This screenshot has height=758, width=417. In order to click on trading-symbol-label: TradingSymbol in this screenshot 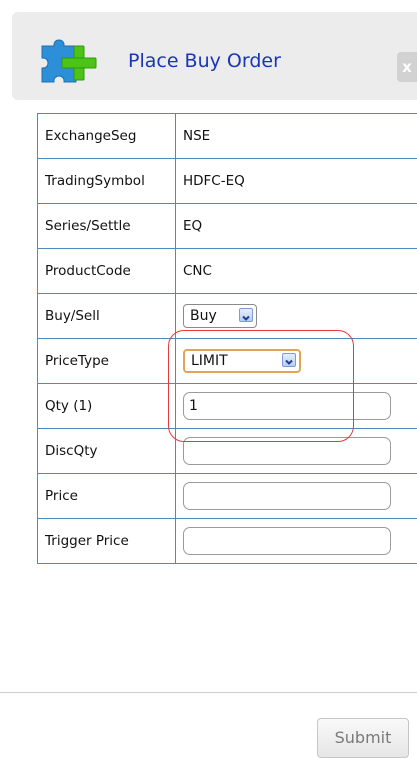, I will do `click(107, 181)`.